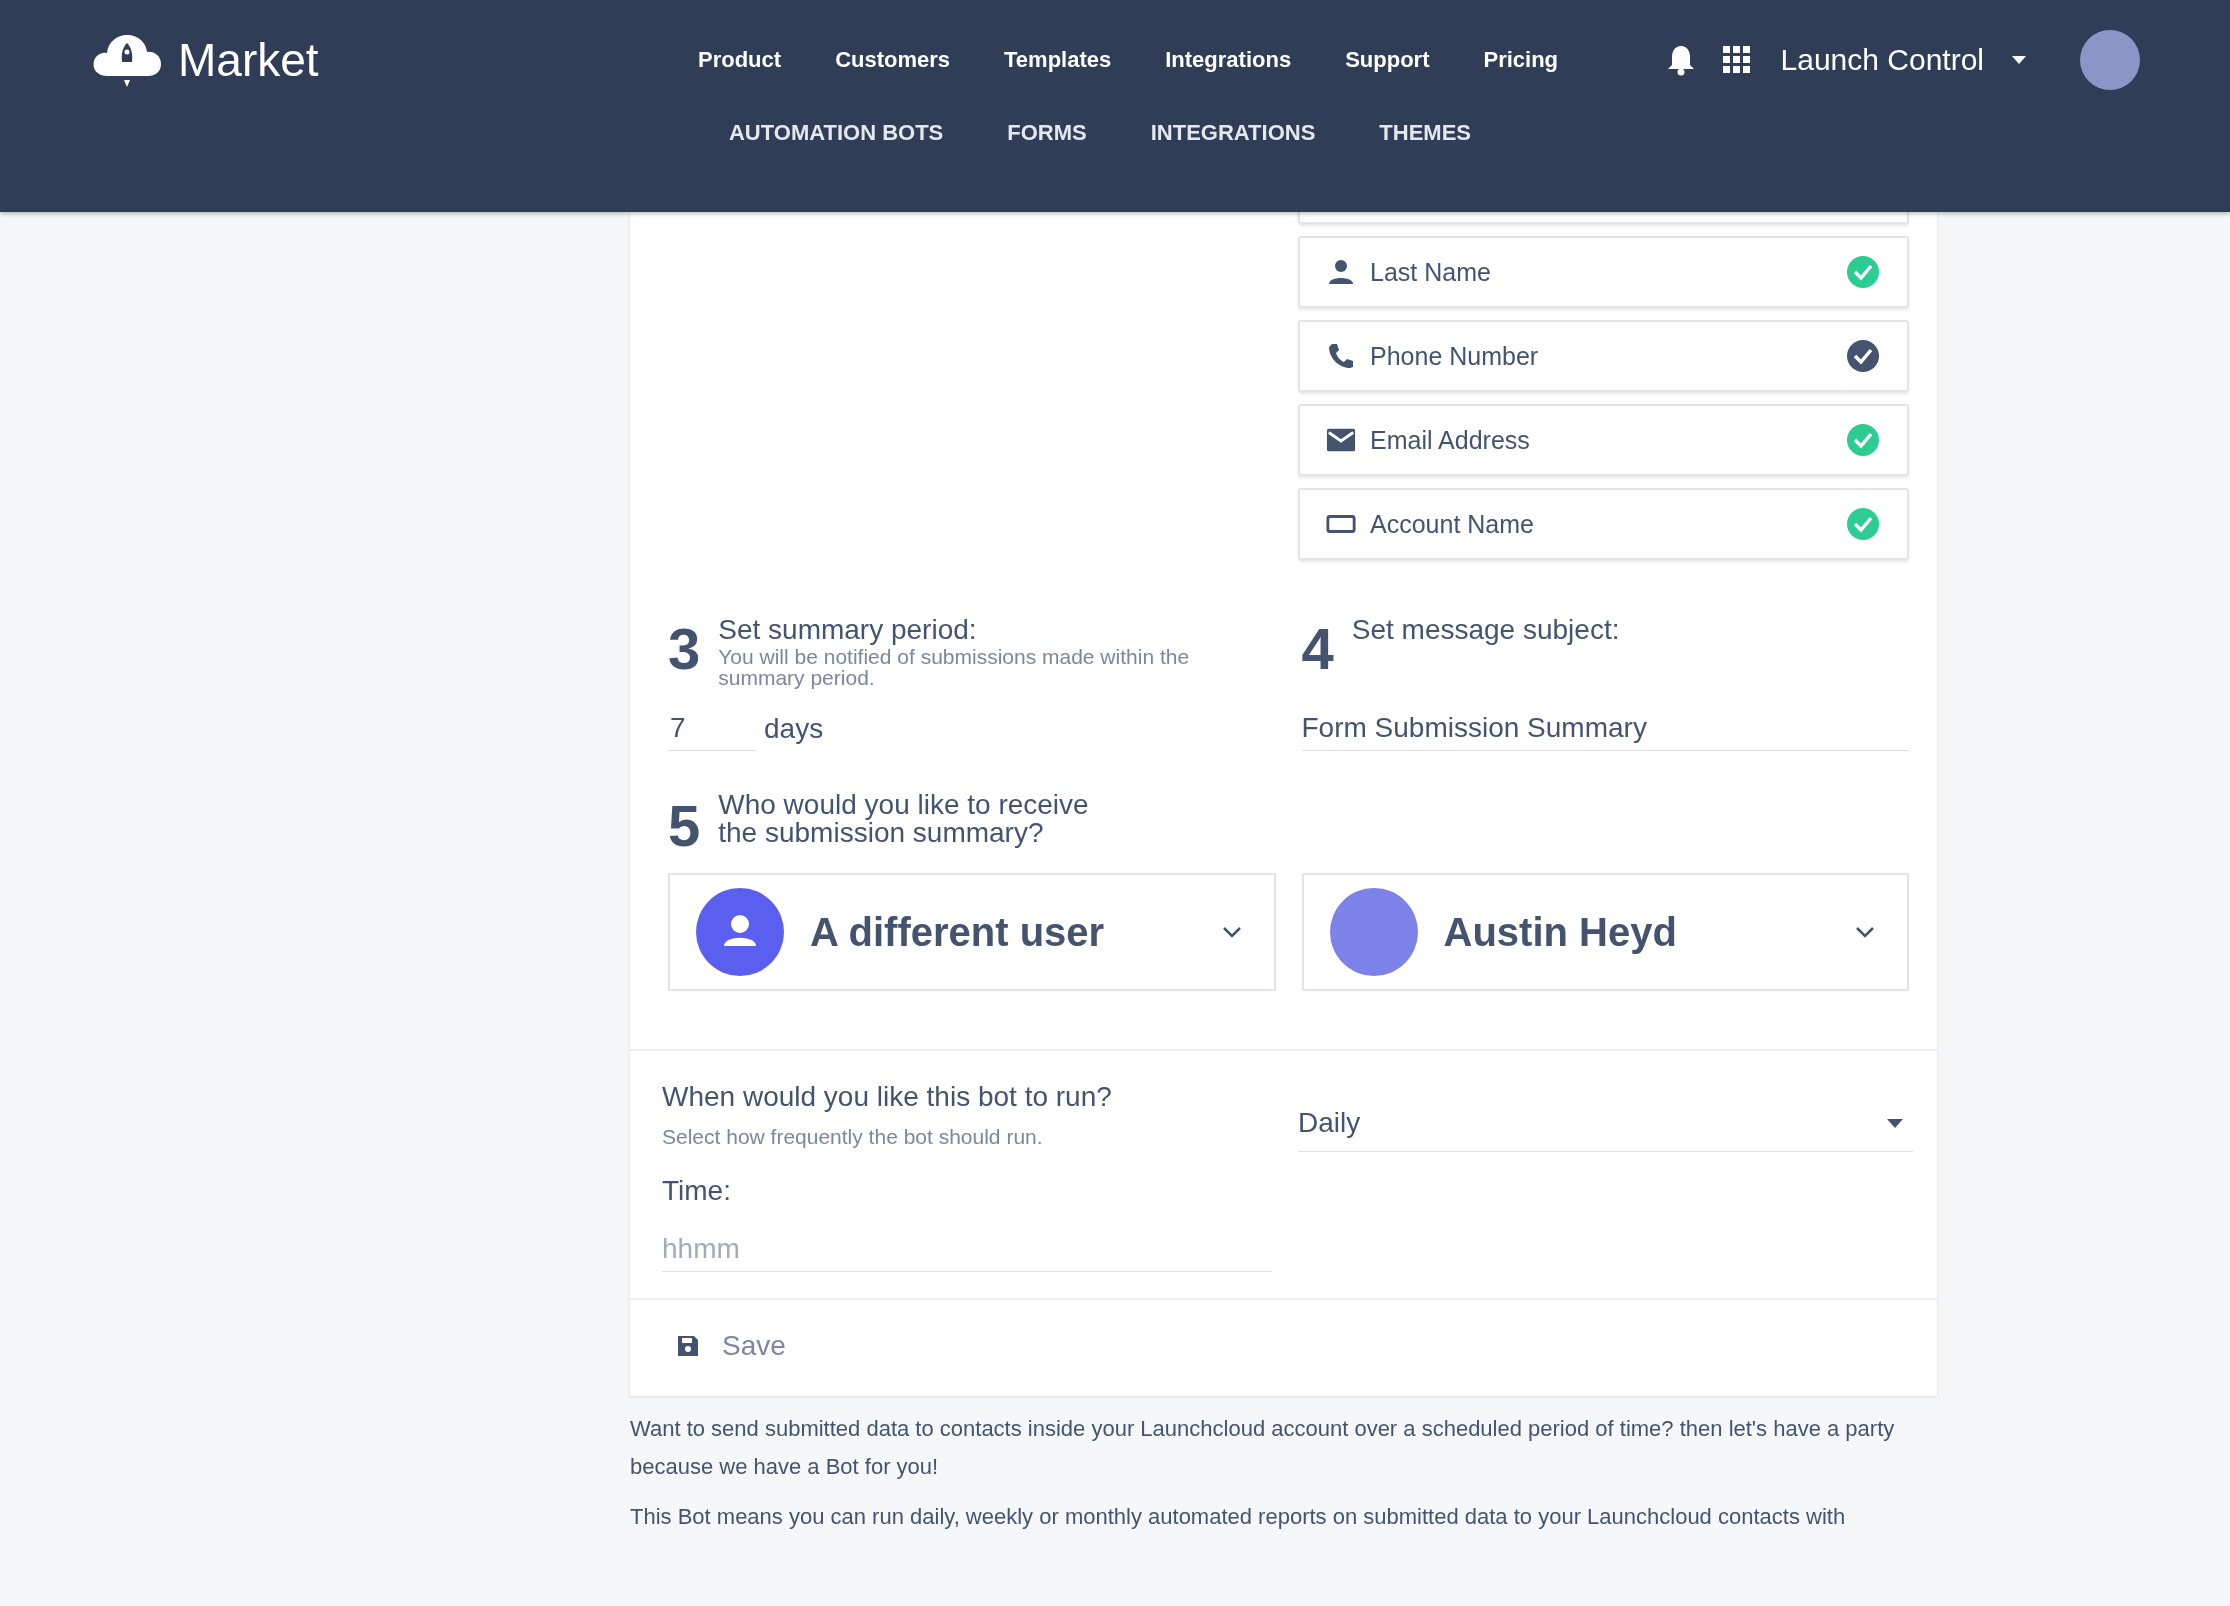 This screenshot has width=2230, height=1606. Describe the element at coordinates (1238, 1517) in the screenshot. I see `description-paragraph: This Bot means you can run daily, weekly or monthly automated reports on submitted data to your Launchcloud contacts with` at that location.